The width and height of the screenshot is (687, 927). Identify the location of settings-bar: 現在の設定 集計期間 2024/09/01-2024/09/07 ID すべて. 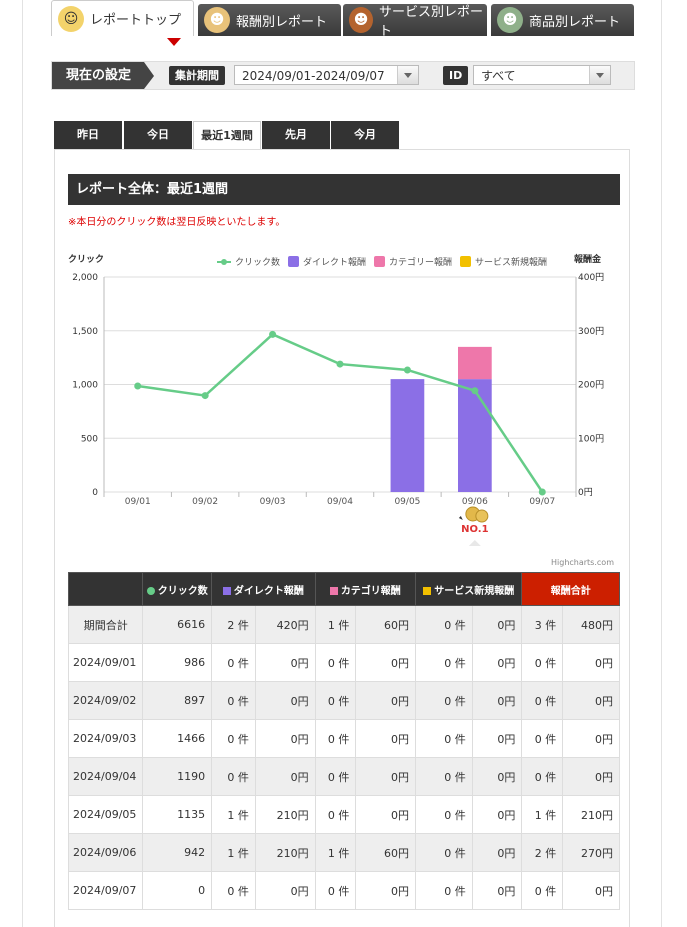
(343, 75).